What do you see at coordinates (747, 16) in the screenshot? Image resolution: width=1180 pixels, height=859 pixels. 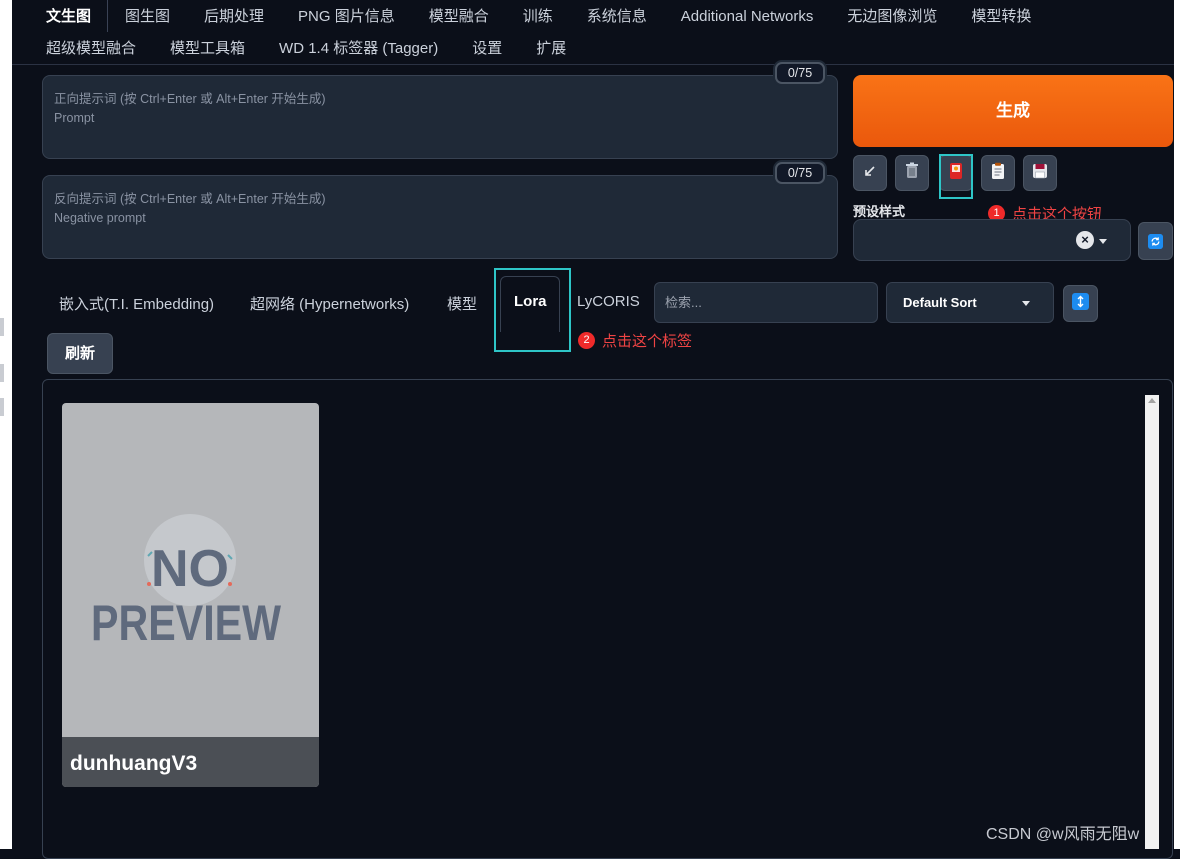 I see `tab-additional-networks: Additional Networks` at bounding box center [747, 16].